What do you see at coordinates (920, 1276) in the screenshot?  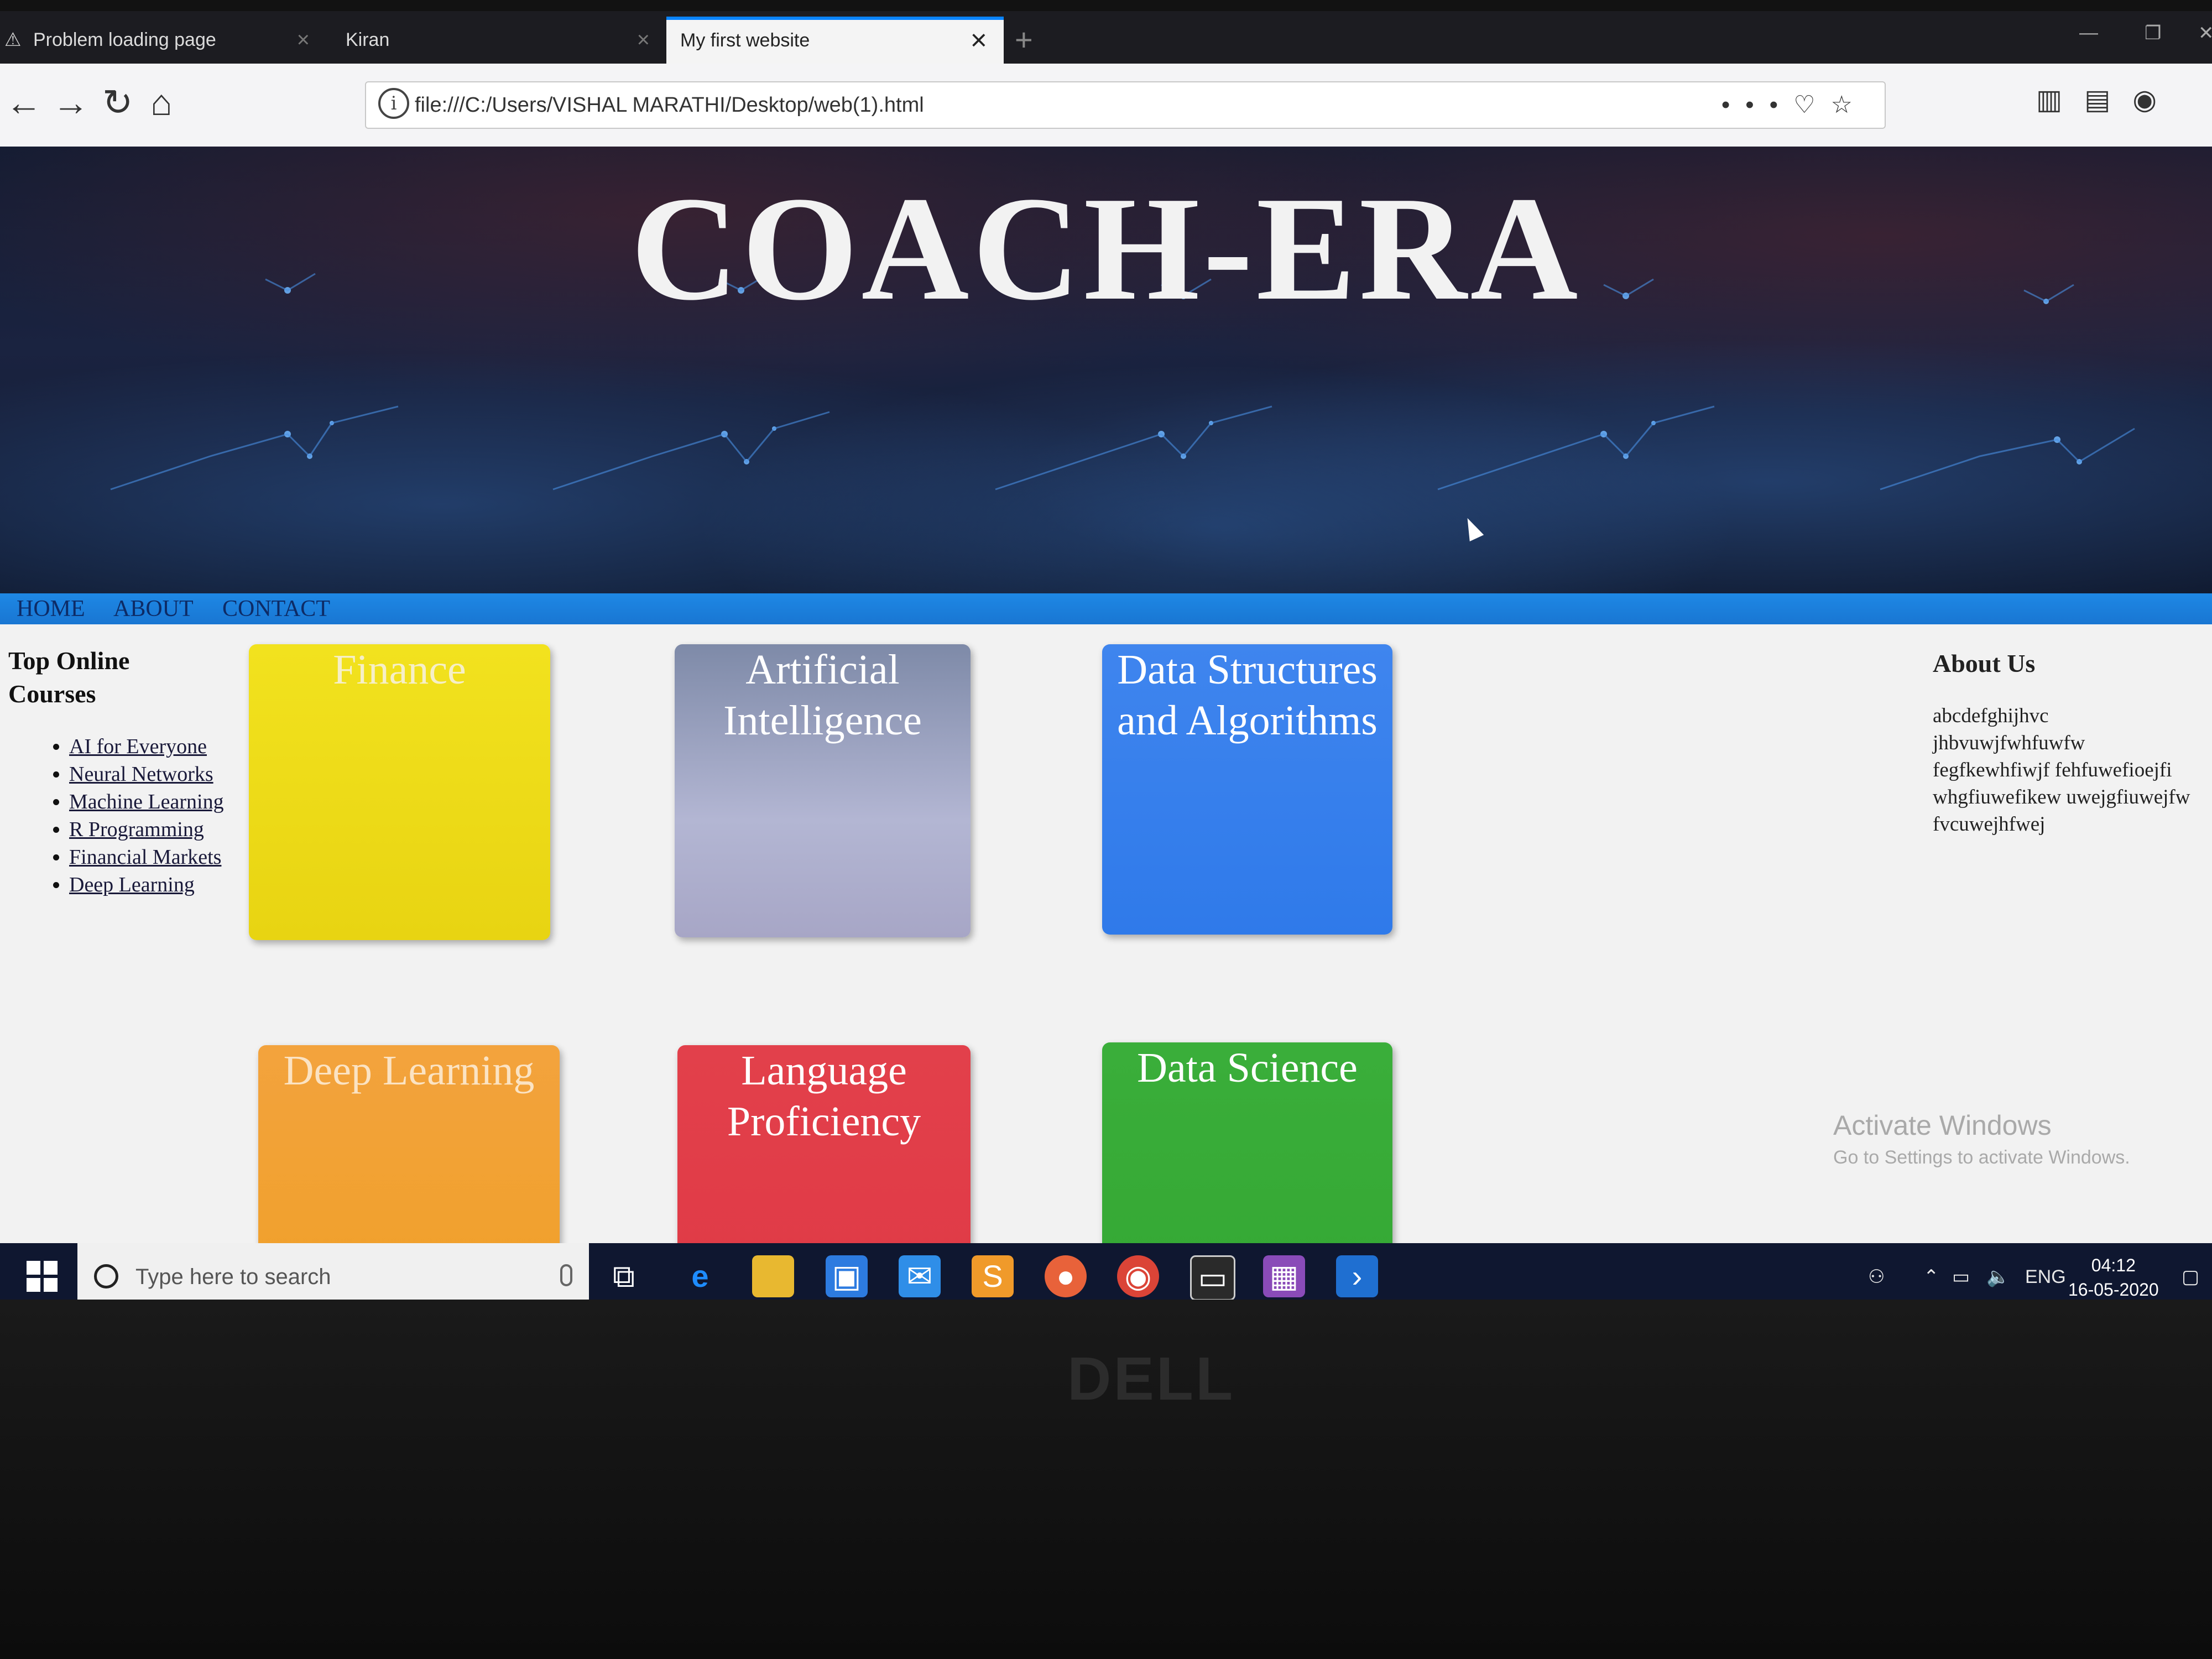 I see `mail-icon: ✉` at bounding box center [920, 1276].